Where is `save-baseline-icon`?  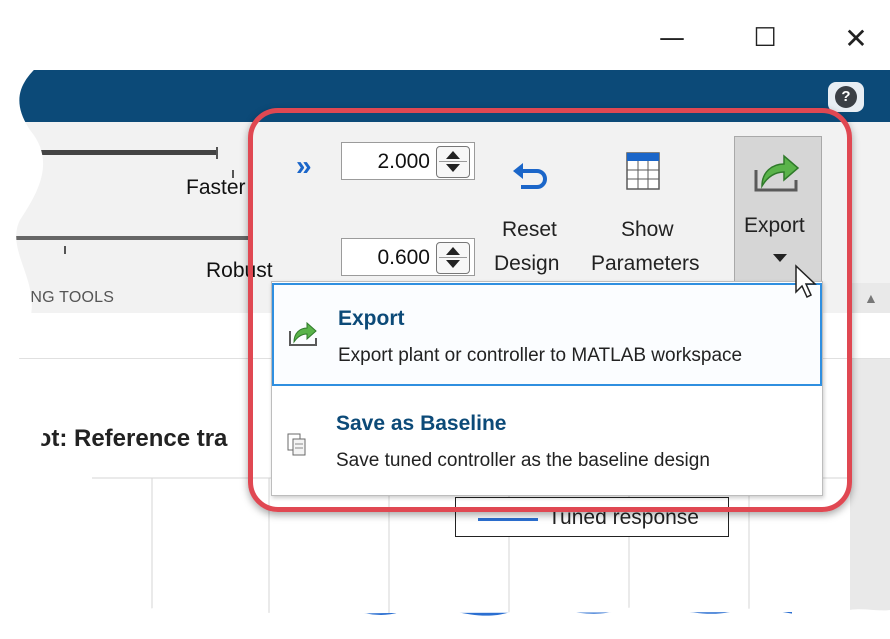
save-baseline-icon is located at coordinates (296, 444).